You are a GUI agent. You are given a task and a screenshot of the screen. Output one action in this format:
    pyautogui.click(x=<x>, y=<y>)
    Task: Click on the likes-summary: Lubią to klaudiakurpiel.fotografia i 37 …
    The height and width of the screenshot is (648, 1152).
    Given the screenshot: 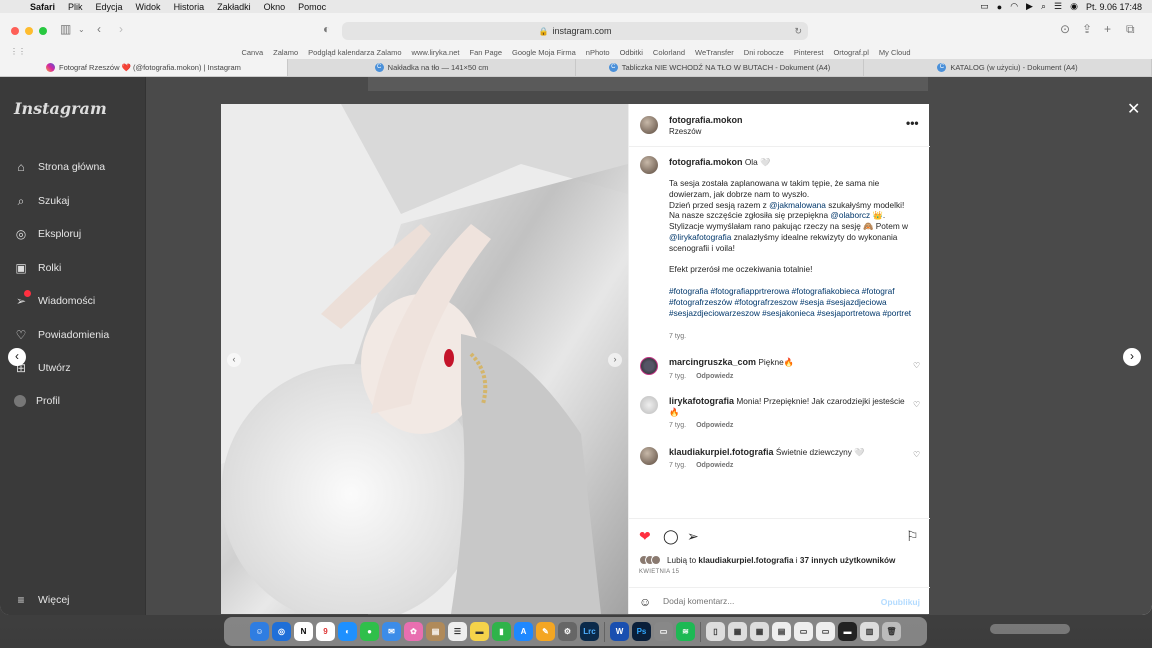 What is the action you would take?
    pyautogui.click(x=767, y=560)
    